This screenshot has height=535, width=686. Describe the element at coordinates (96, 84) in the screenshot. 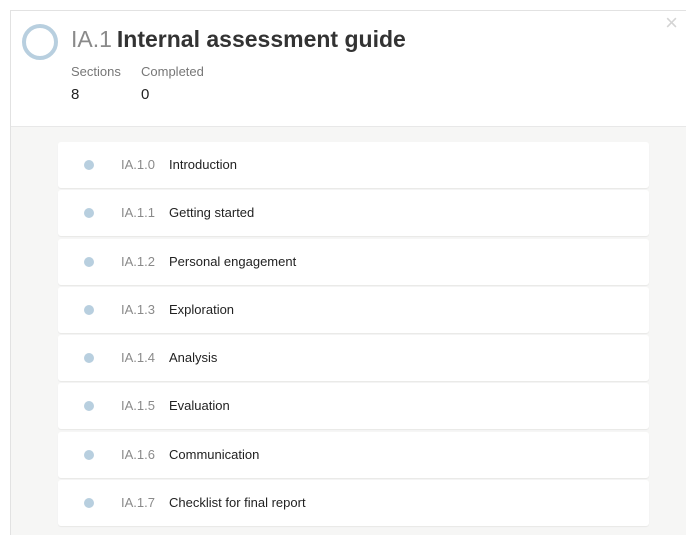

I see `sections-stat: Sections 8` at that location.